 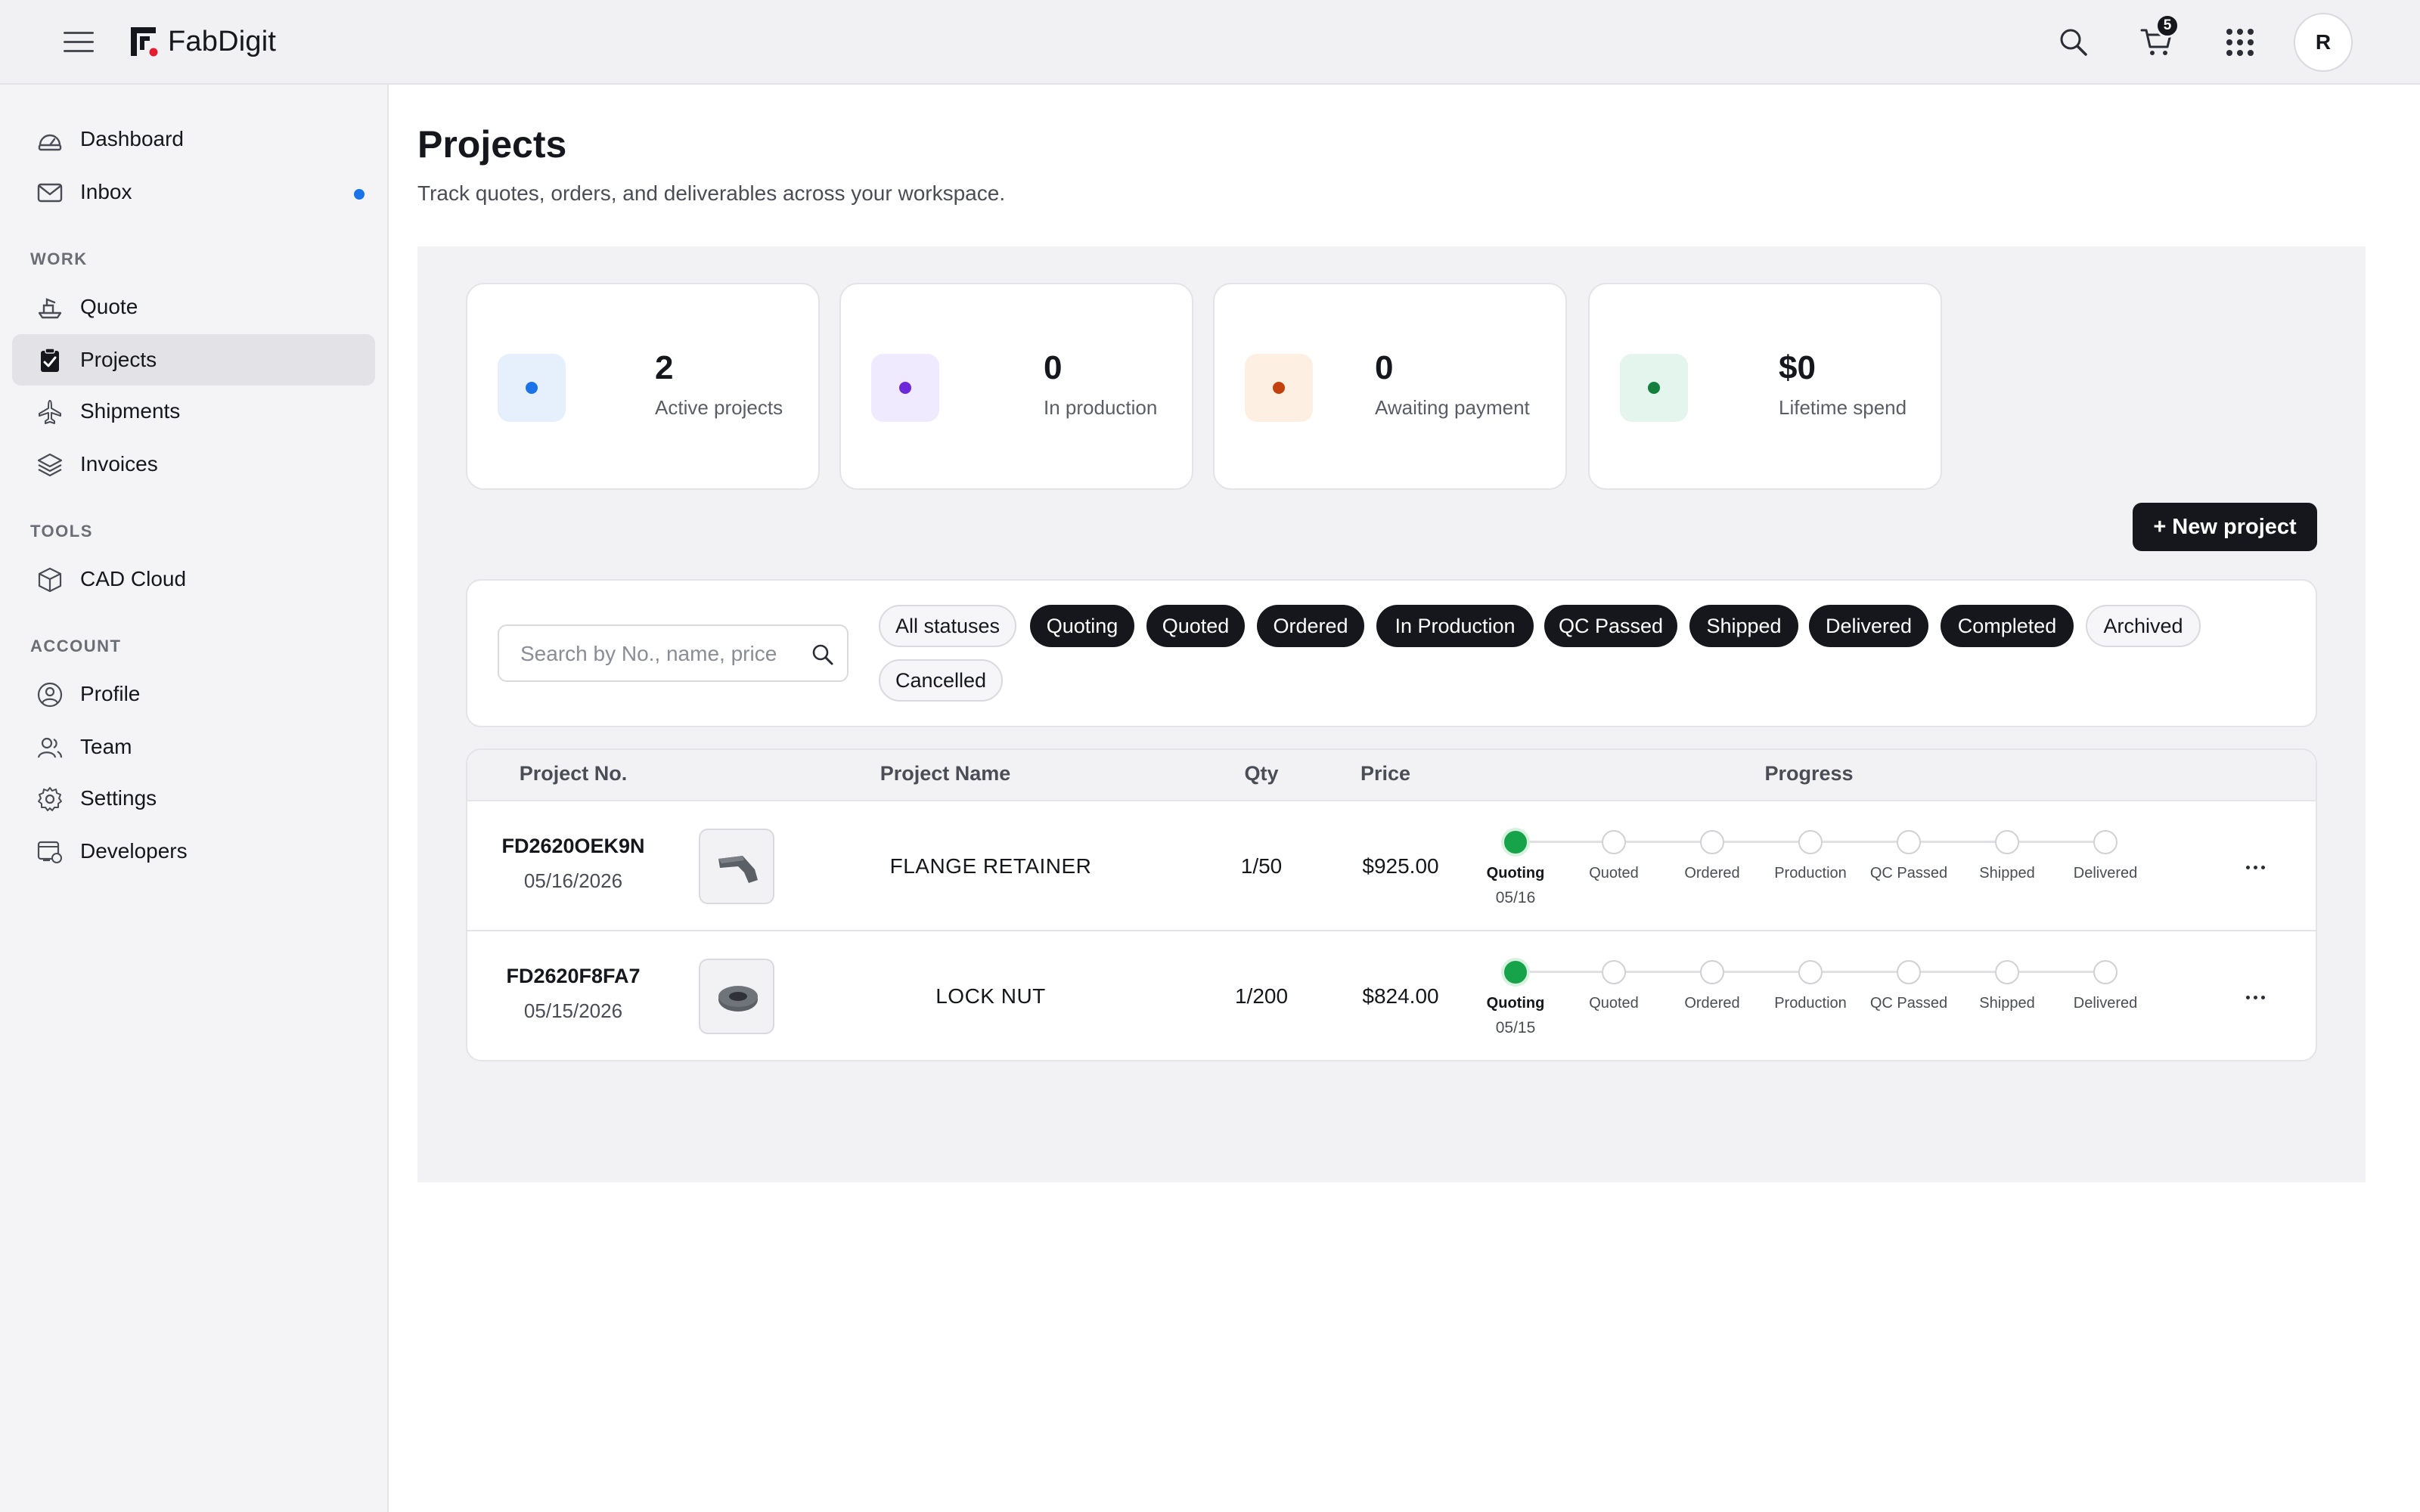 What do you see at coordinates (193, 747) in the screenshot?
I see `sidebar-item-team: Team` at bounding box center [193, 747].